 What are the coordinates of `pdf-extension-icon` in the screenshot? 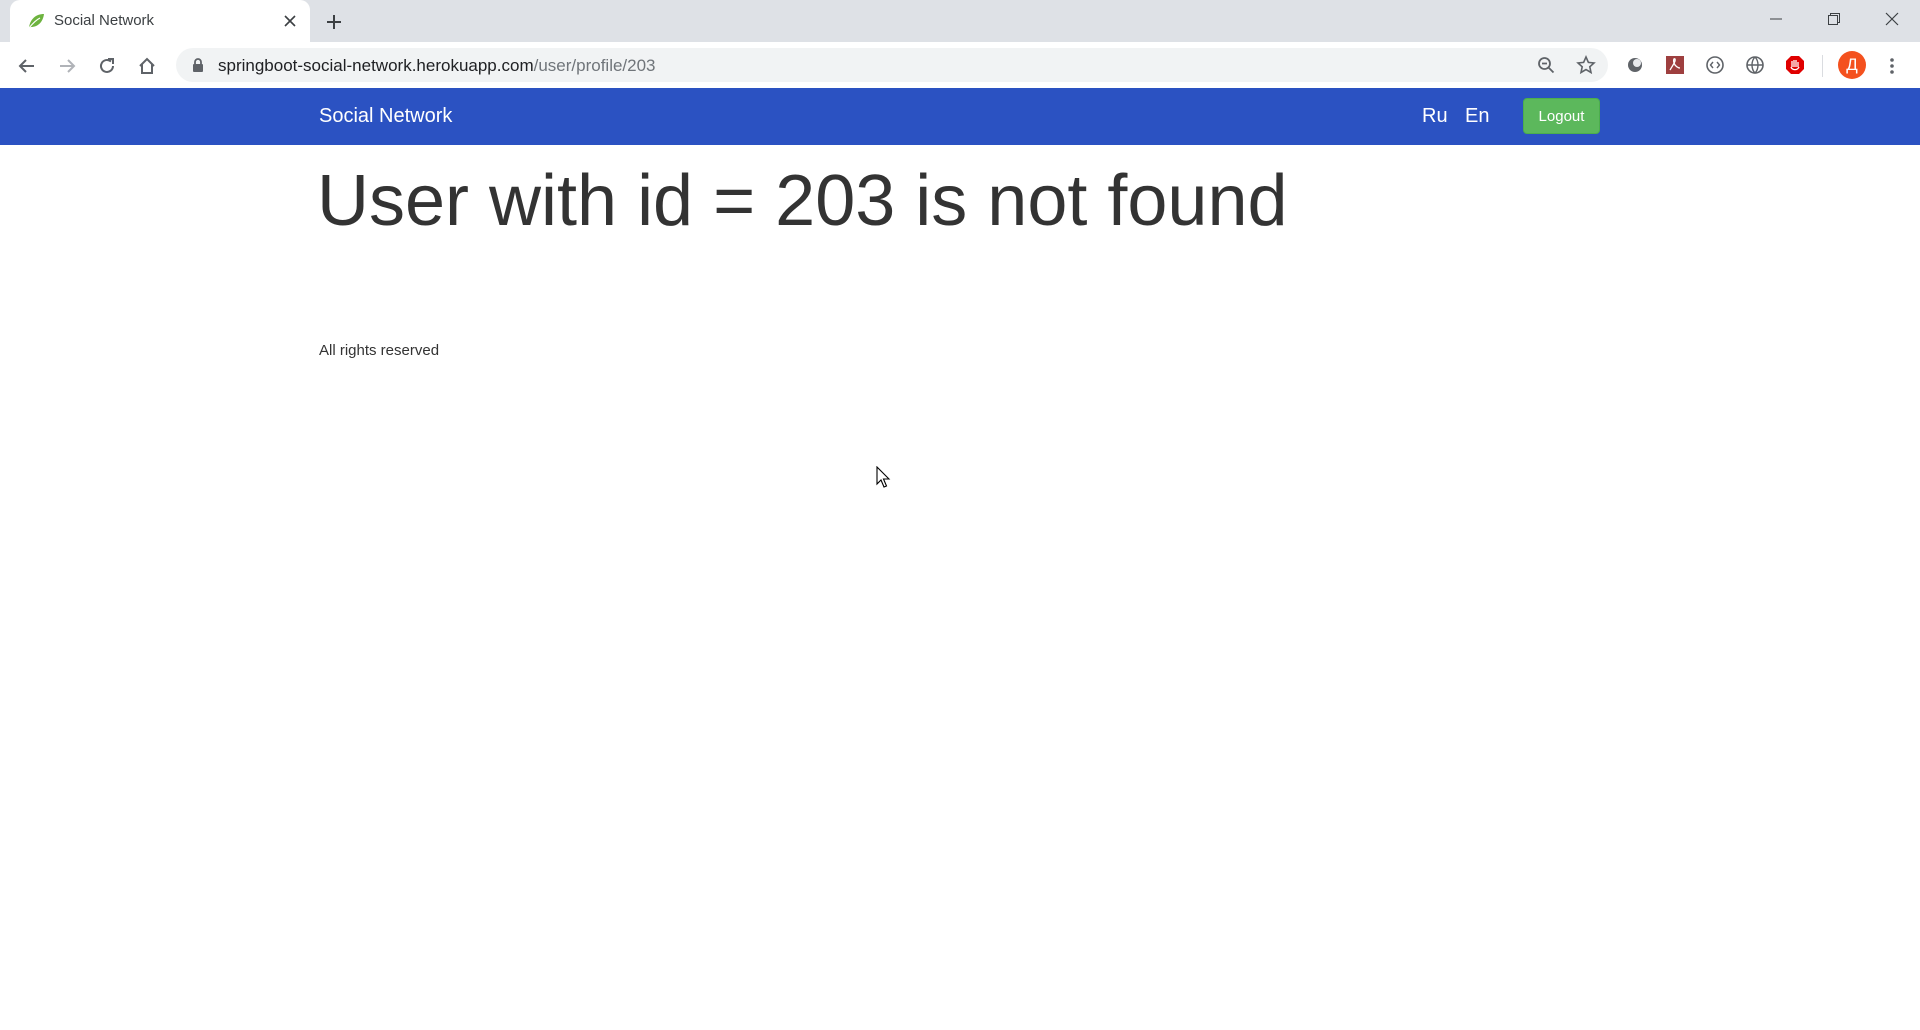 It's located at (1675, 65).